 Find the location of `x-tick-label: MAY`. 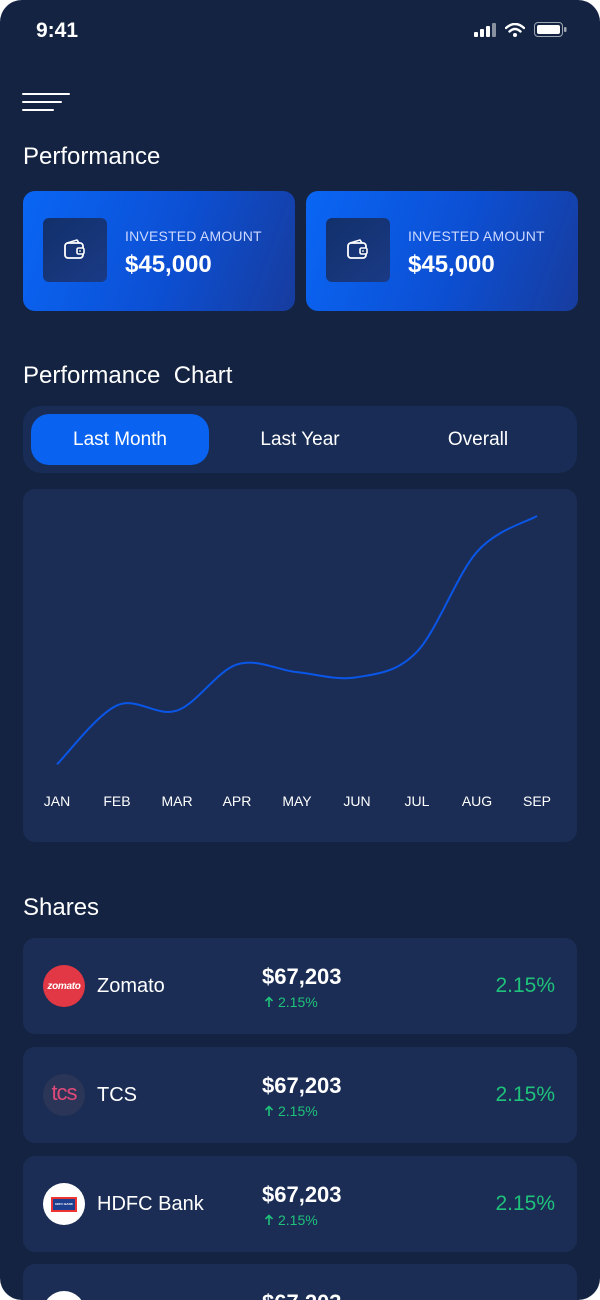

x-tick-label: MAY is located at coordinates (297, 801).